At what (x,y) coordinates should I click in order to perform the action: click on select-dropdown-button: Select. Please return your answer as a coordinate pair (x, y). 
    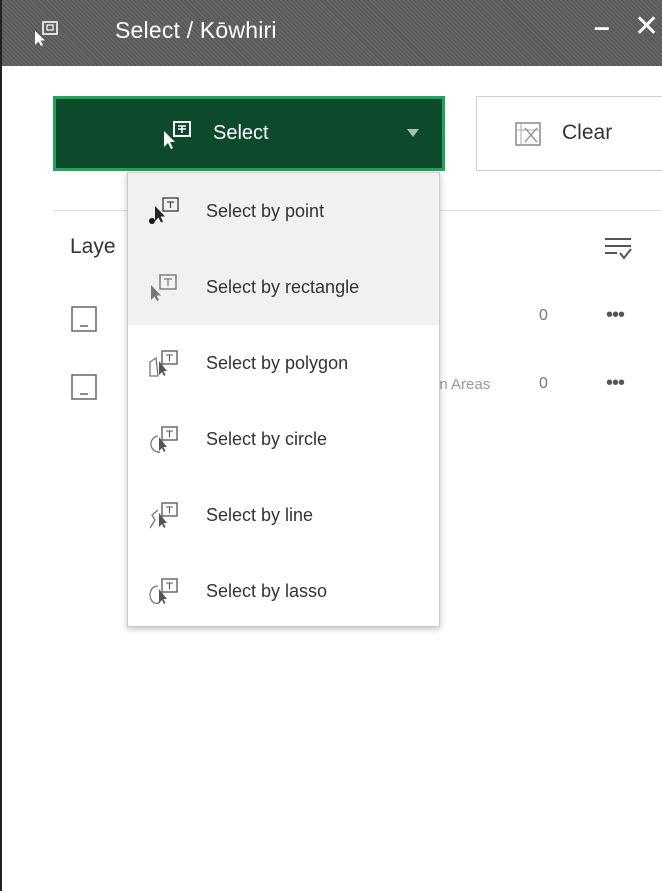
    Looking at the image, I should click on (249, 133).